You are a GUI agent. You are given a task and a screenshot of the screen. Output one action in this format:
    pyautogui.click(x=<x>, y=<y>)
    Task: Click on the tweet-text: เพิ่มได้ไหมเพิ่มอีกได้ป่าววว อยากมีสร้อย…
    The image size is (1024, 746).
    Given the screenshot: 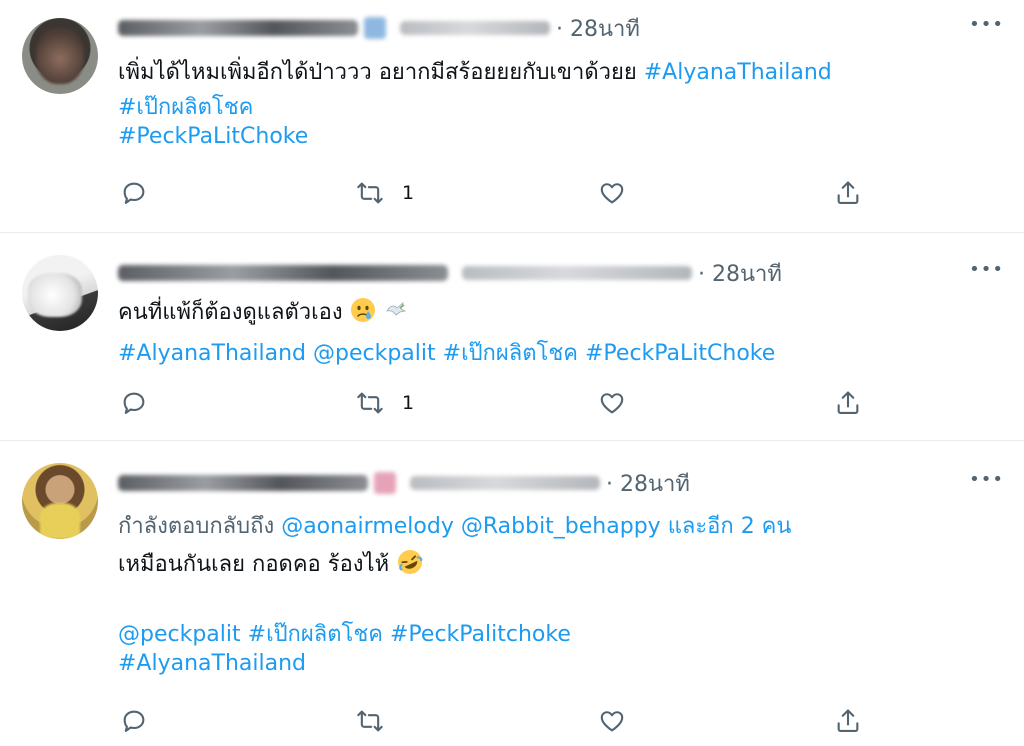 What is the action you would take?
    pyautogui.click(x=381, y=72)
    